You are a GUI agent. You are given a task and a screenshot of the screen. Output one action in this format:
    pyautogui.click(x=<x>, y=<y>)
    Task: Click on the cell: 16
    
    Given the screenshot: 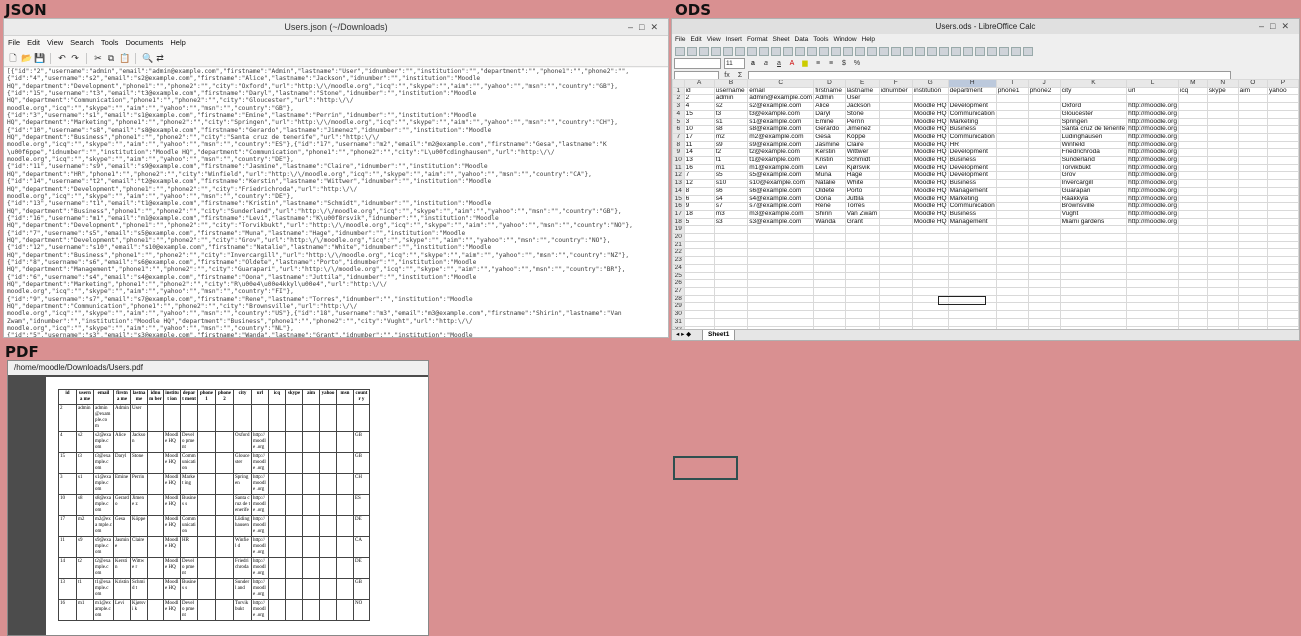 What is the action you would take?
    pyautogui.click(x=699, y=168)
    